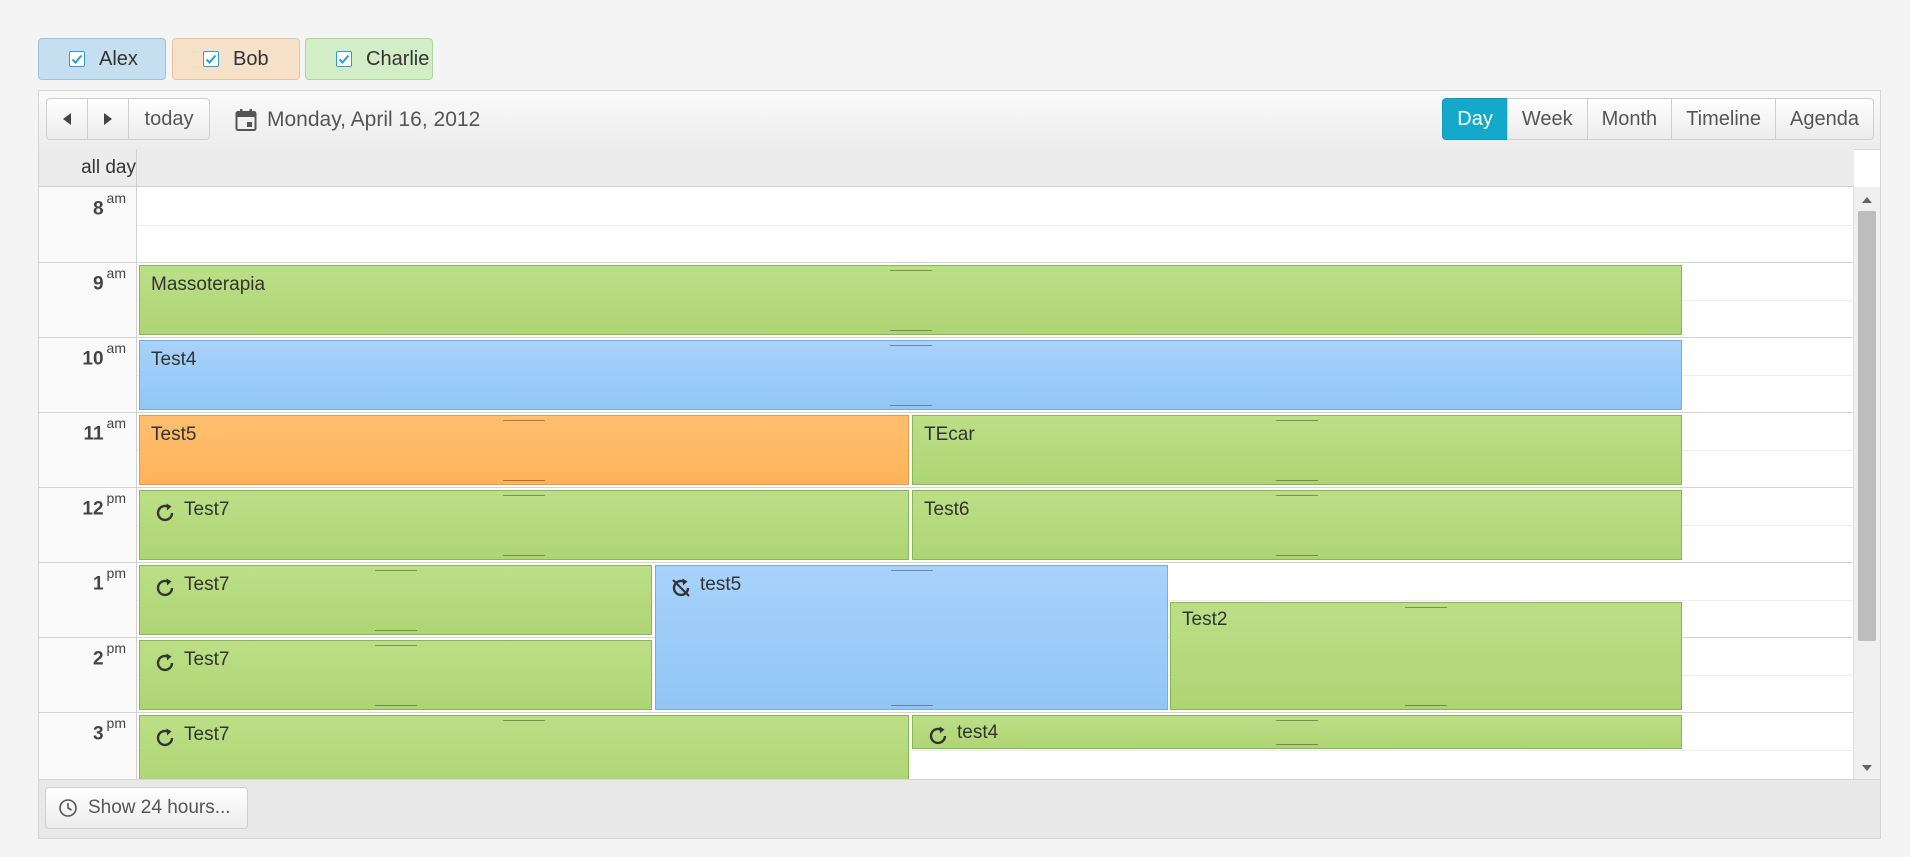 The width and height of the screenshot is (1910, 857). What do you see at coordinates (1867, 200) in the screenshot?
I see `scroll-up-arrow-icon` at bounding box center [1867, 200].